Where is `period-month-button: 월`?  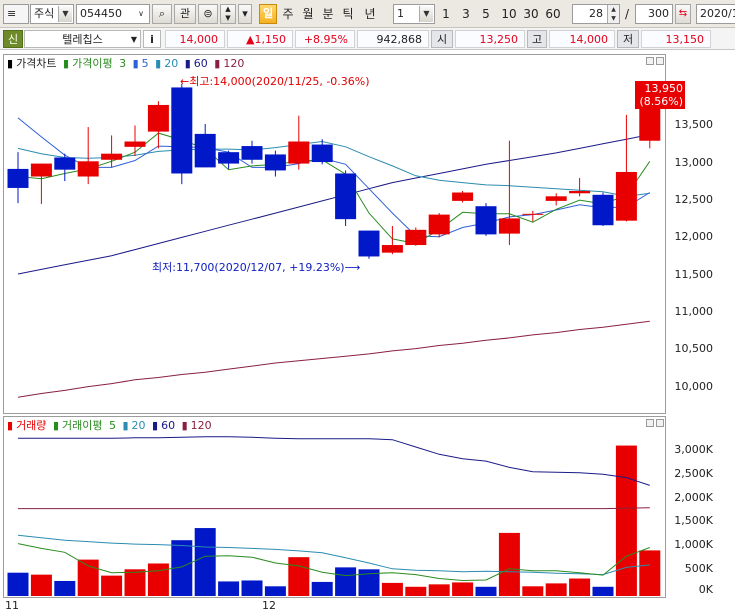
period-month-button: 월 is located at coordinates (308, 14).